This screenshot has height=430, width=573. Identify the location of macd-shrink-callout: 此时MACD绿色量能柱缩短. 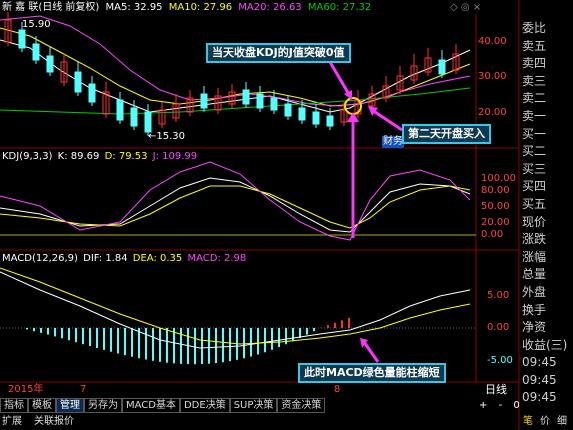
(372, 373).